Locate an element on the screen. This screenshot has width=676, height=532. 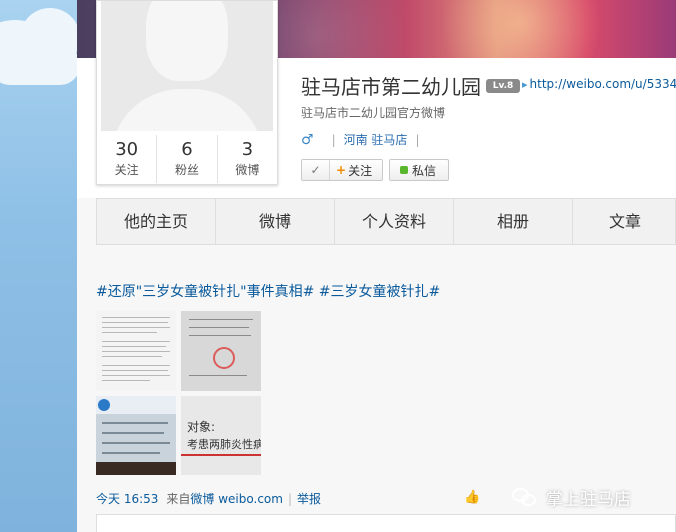
hospital-logo-icon is located at coordinates (104, 405).